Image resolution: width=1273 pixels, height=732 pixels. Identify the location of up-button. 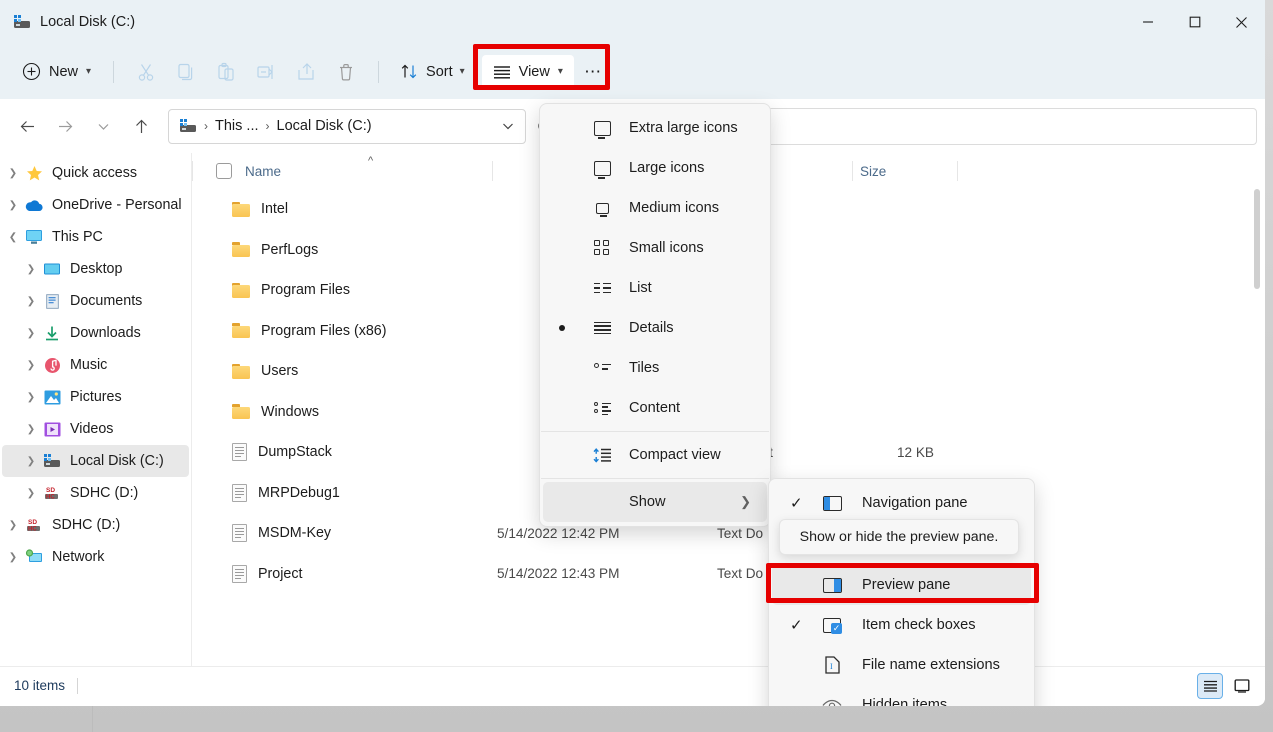
(141, 126).